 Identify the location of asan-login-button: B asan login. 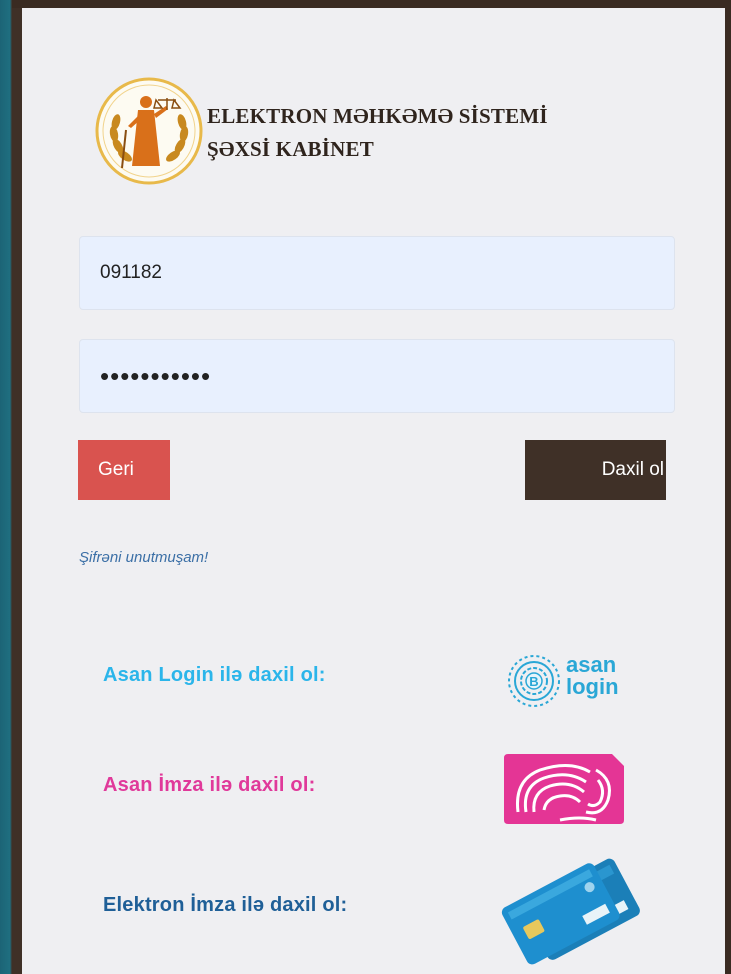
(576, 682).